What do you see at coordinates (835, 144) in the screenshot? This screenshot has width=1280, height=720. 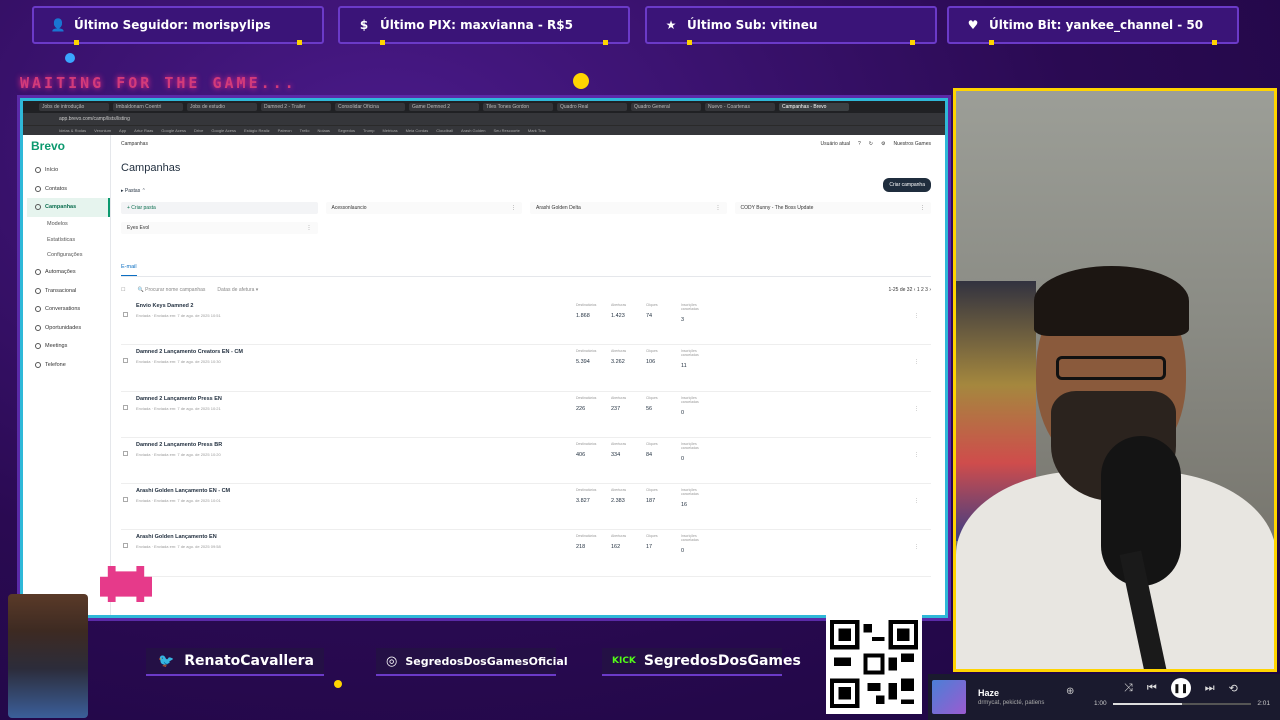 I see `current-user-button: Usuário atual` at bounding box center [835, 144].